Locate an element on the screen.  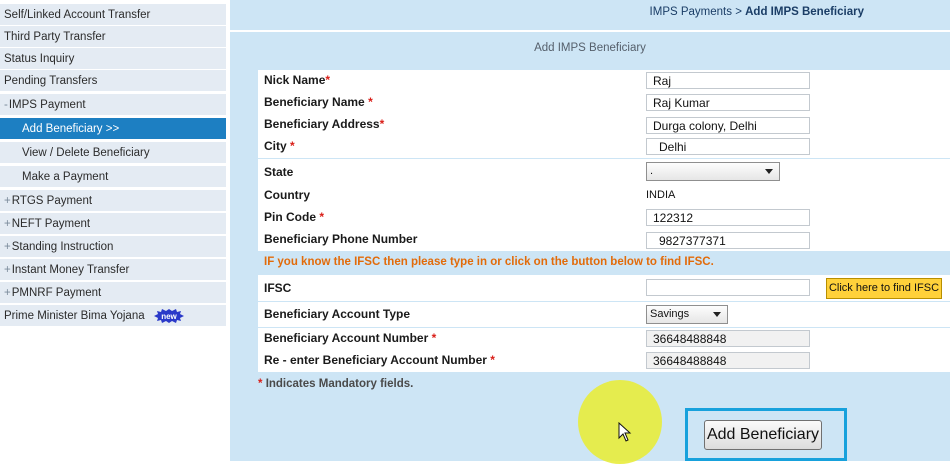
form-row-nick-name: Nick Name* is located at coordinates (604, 81).